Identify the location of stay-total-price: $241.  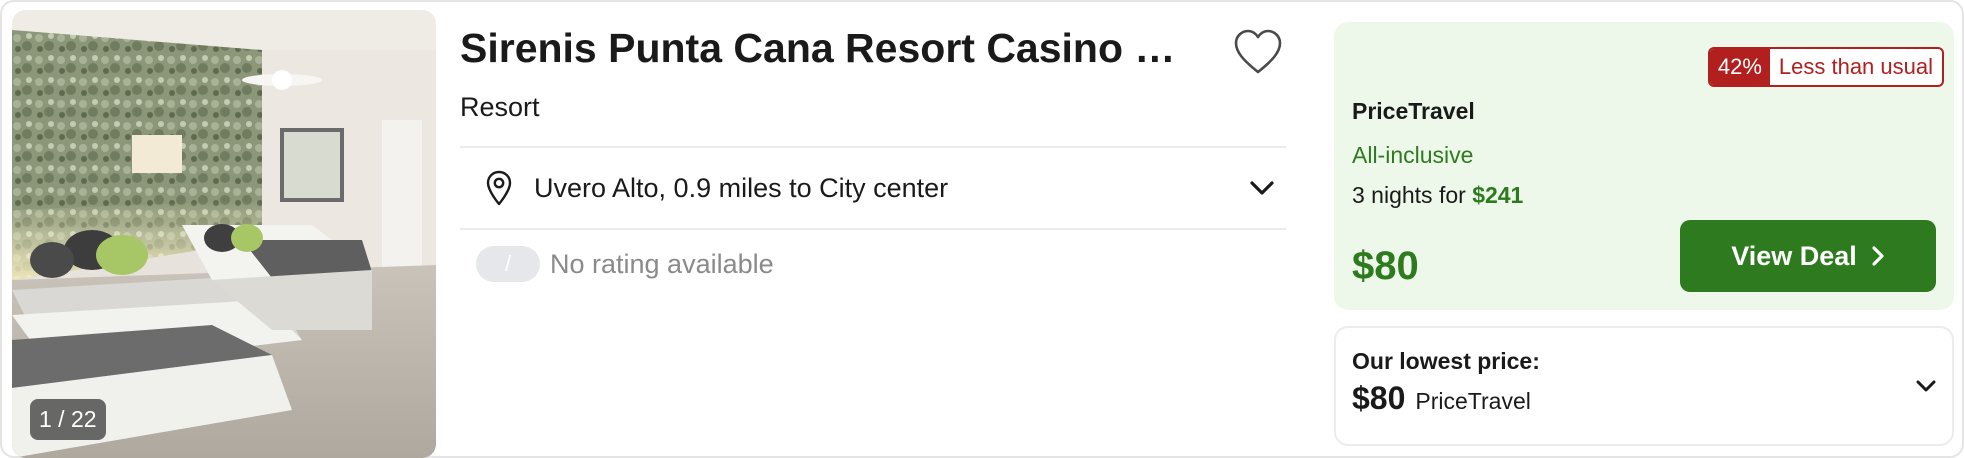
(1498, 195).